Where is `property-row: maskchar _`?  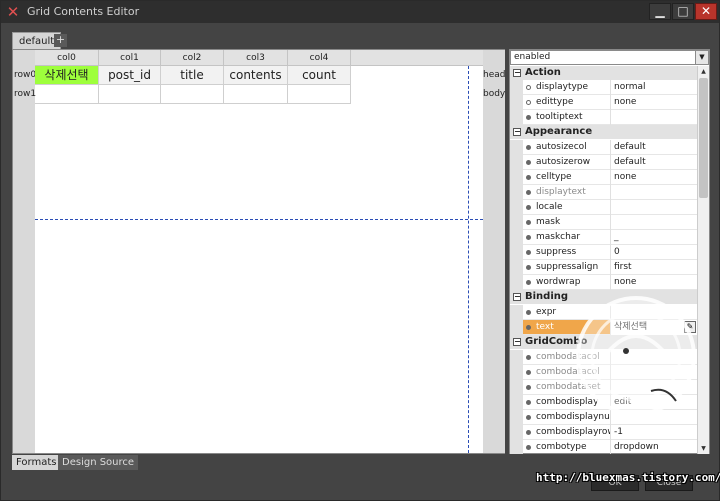
property-row: maskchar _ is located at coordinates (603, 237).